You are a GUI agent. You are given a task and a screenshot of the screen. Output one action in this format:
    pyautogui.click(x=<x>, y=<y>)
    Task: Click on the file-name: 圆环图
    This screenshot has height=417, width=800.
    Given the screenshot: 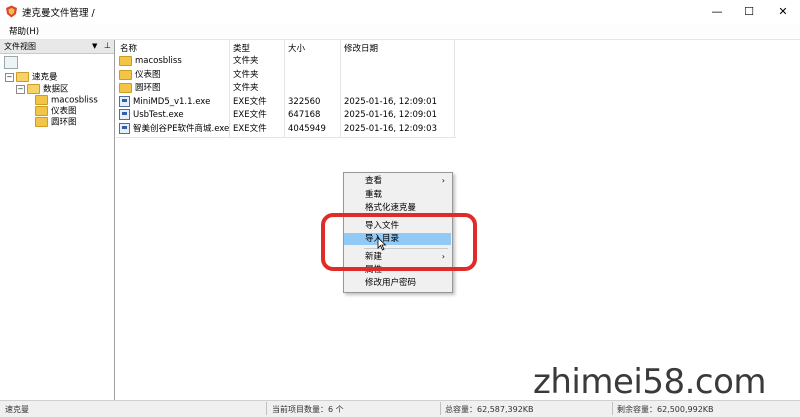 What is the action you would take?
    pyautogui.click(x=148, y=88)
    